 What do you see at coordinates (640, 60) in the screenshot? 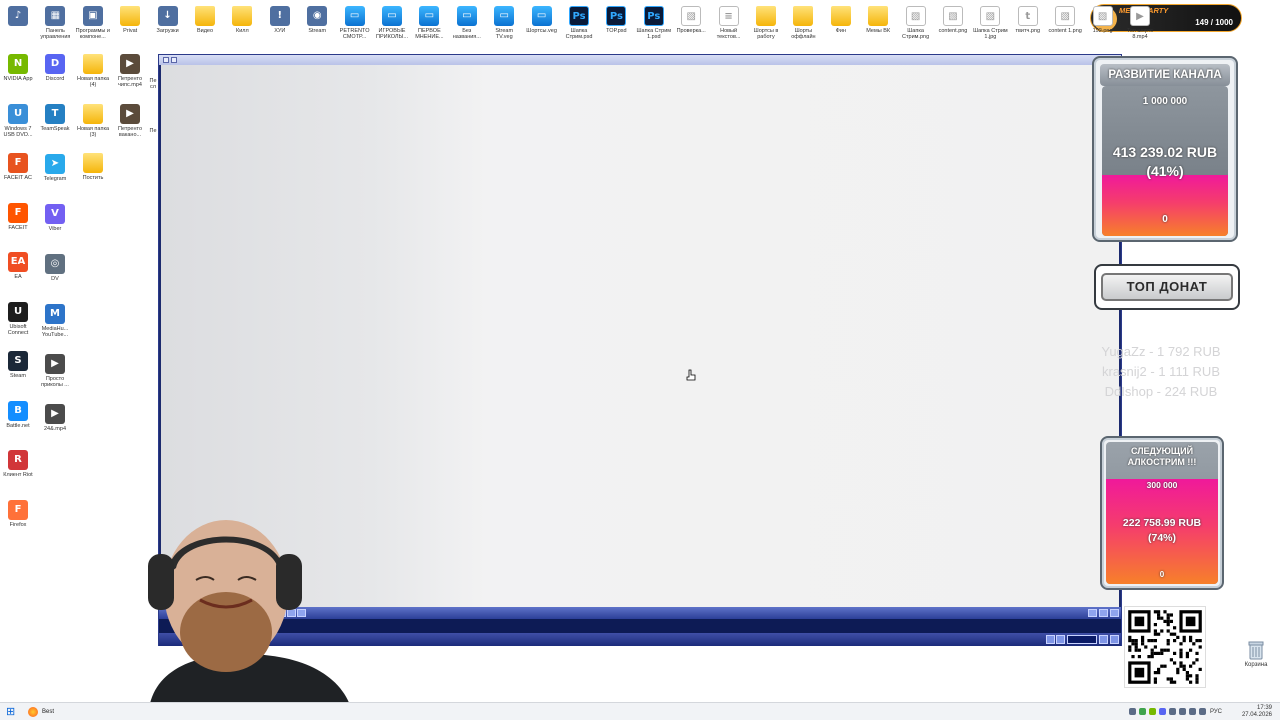
I see `window-titlebar` at bounding box center [640, 60].